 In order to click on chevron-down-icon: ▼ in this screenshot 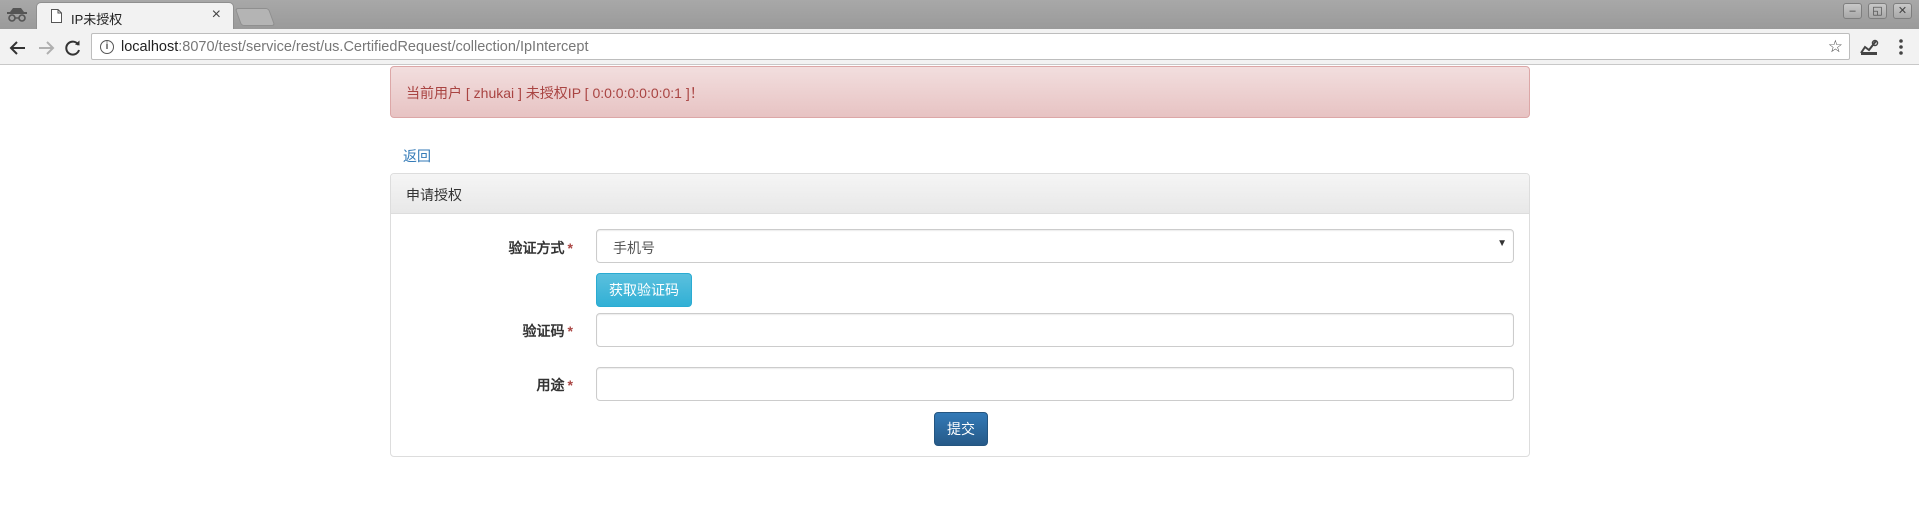, I will do `click(1502, 243)`.